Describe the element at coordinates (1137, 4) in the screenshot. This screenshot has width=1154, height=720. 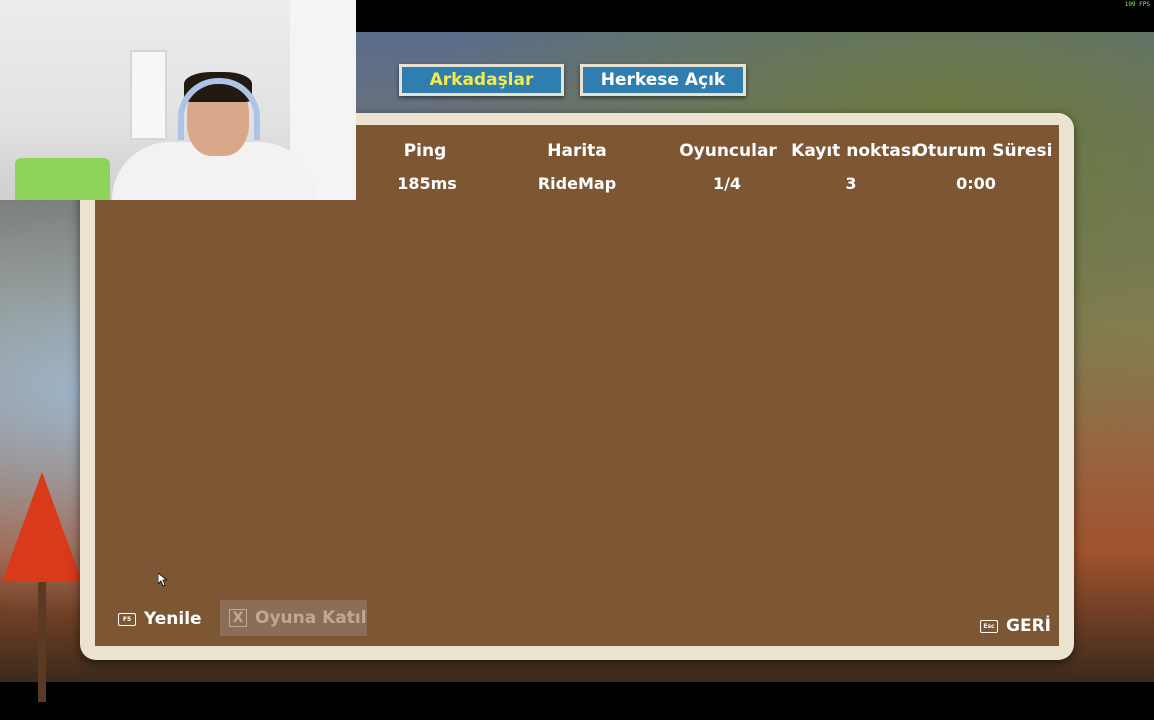
I see `fps-counter: 109 FPS` at that location.